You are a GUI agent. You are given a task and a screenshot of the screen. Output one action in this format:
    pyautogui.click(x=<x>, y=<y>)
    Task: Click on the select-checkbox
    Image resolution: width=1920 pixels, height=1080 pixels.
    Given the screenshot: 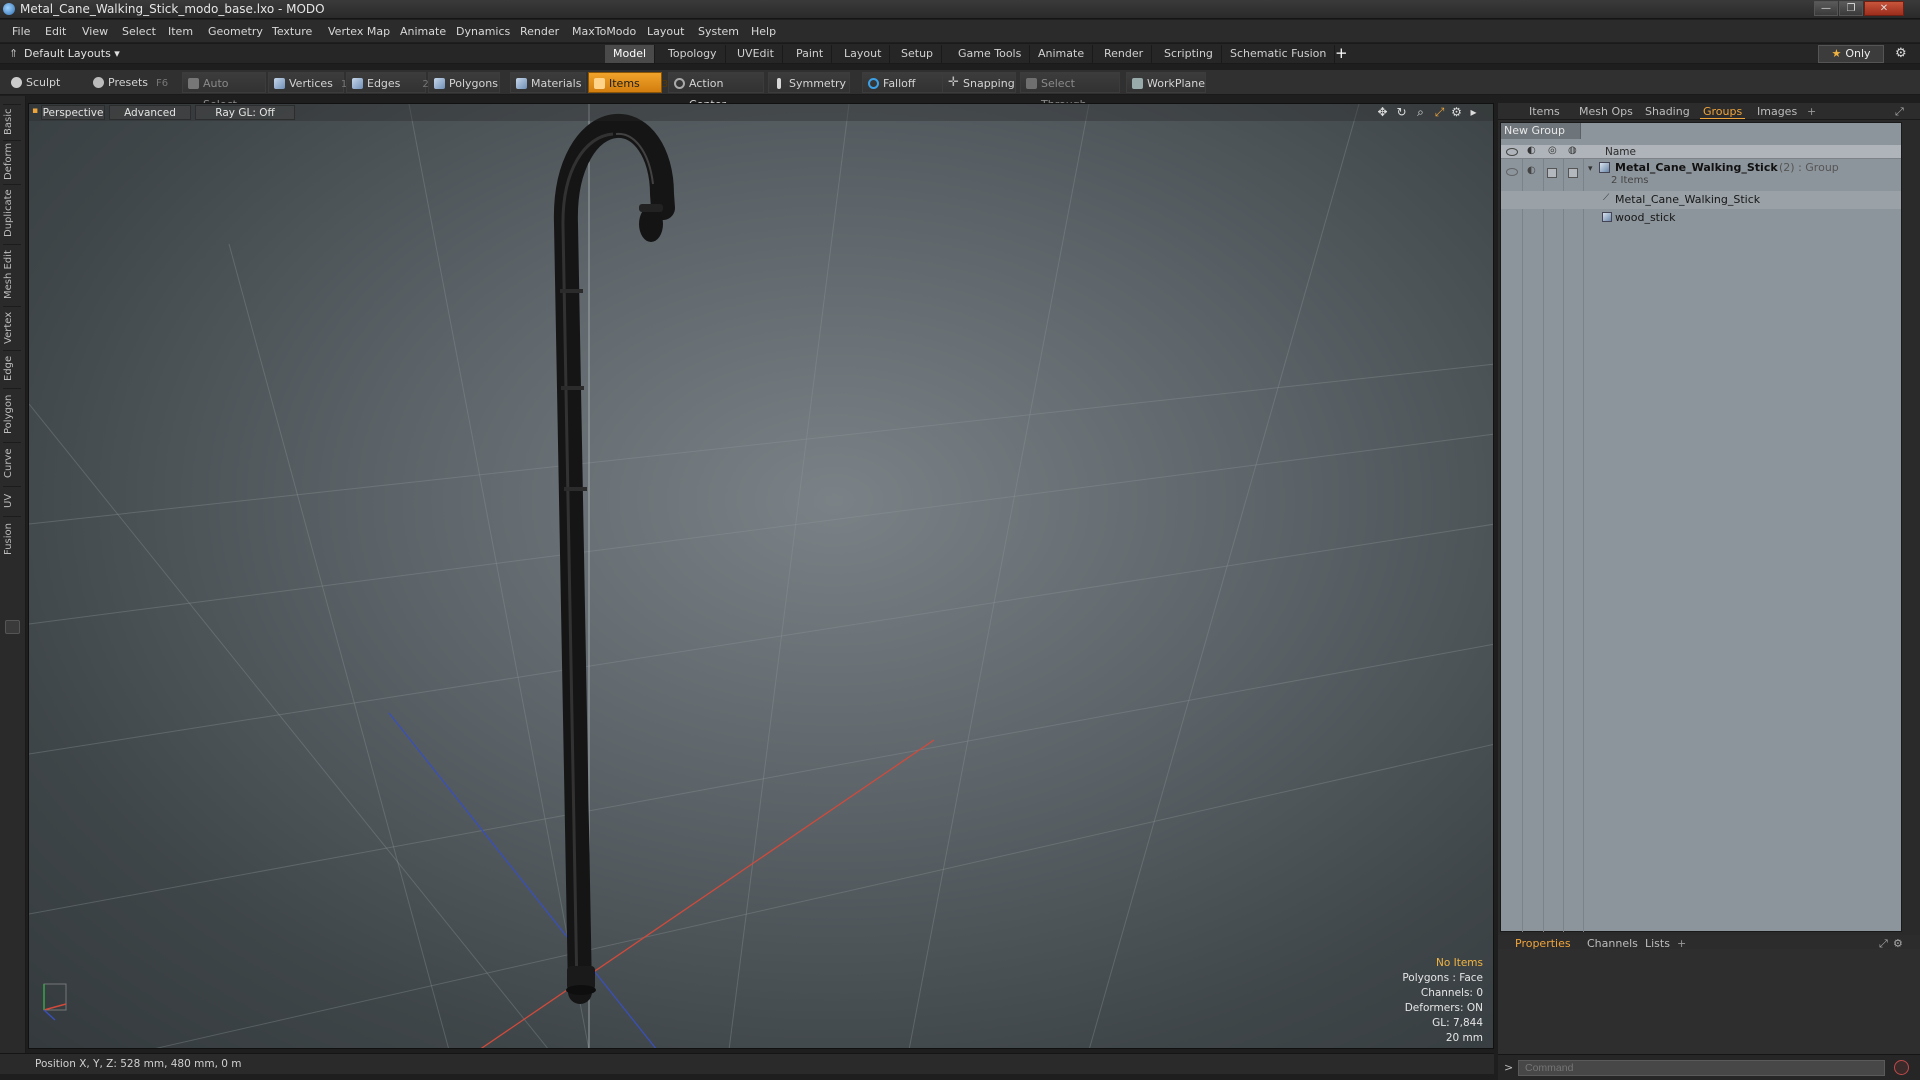 What is the action you would take?
    pyautogui.click(x=1573, y=173)
    